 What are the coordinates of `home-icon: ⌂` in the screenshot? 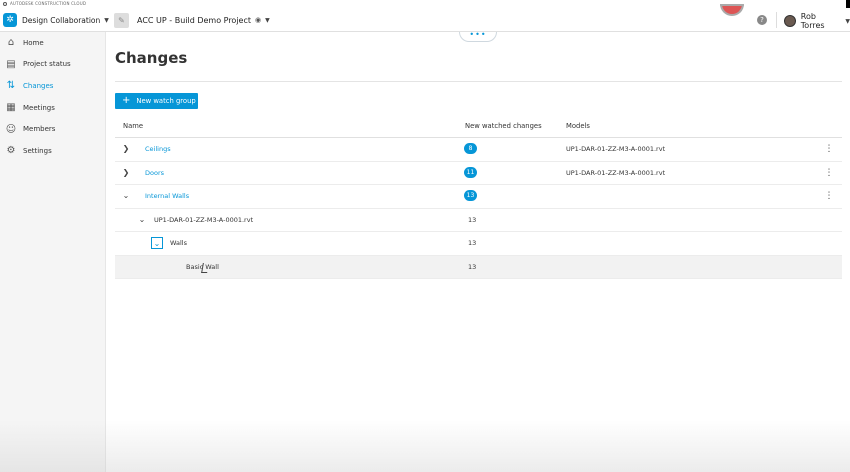 It's located at (11, 43).